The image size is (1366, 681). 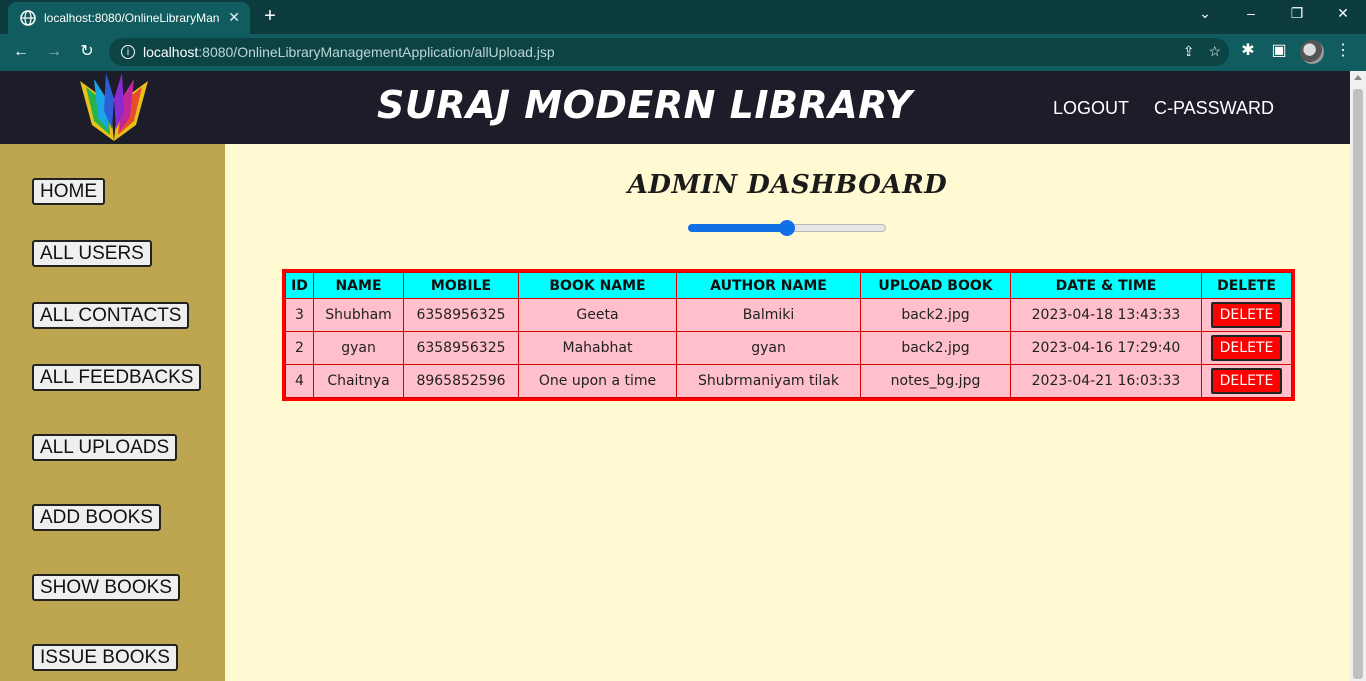 I want to click on extensions-icon: ✱, so click(x=1248, y=51).